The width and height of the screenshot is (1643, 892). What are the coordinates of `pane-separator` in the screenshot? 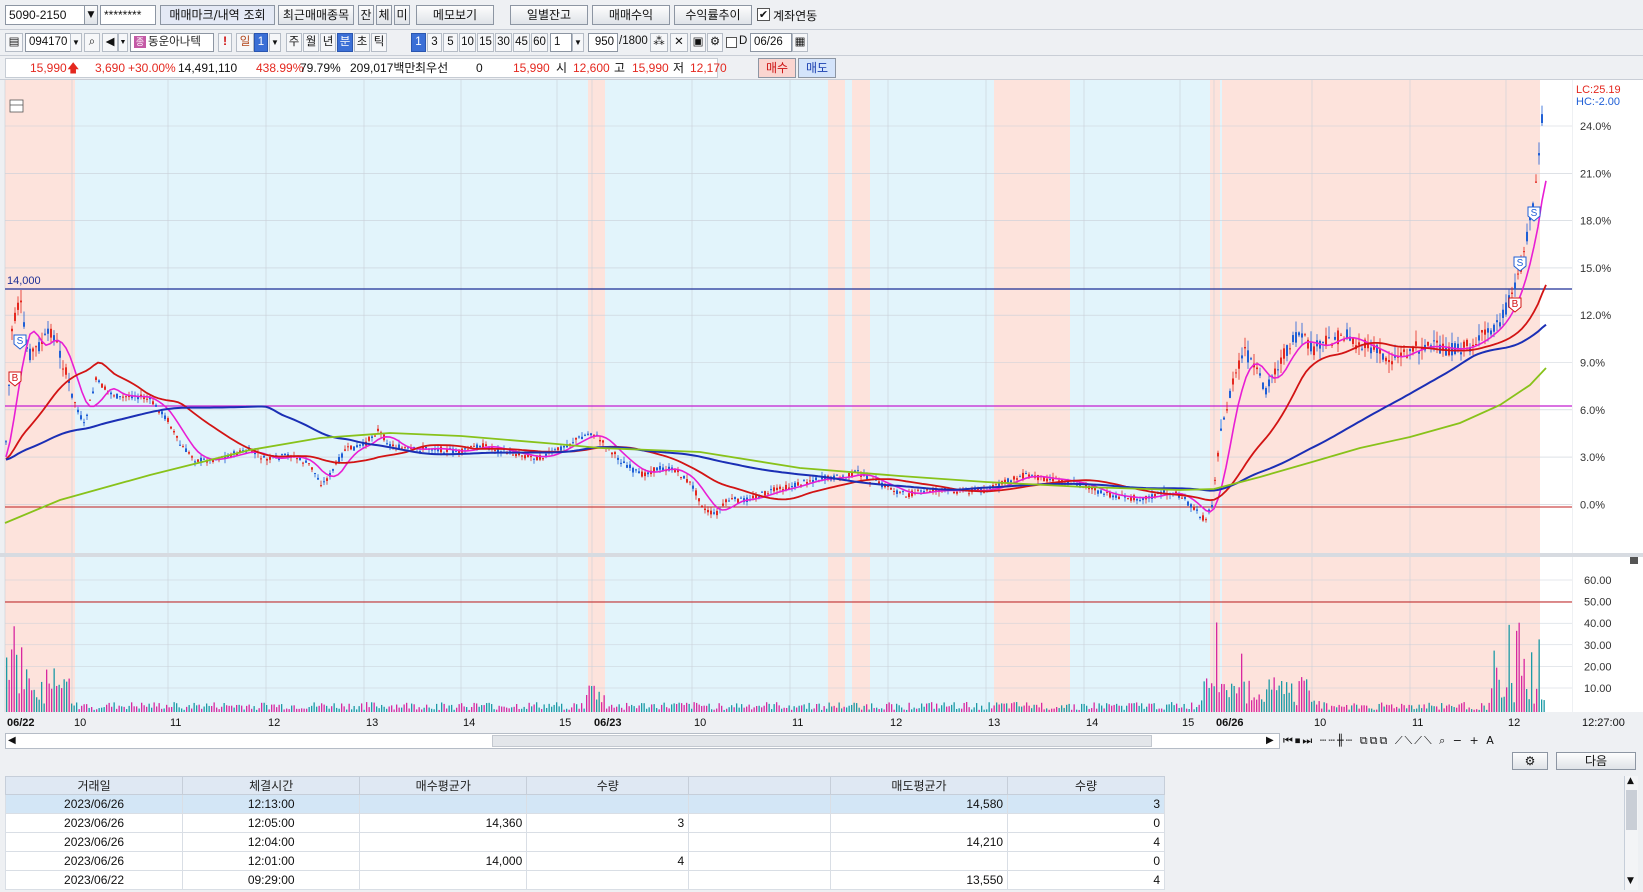 It's located at (821, 555).